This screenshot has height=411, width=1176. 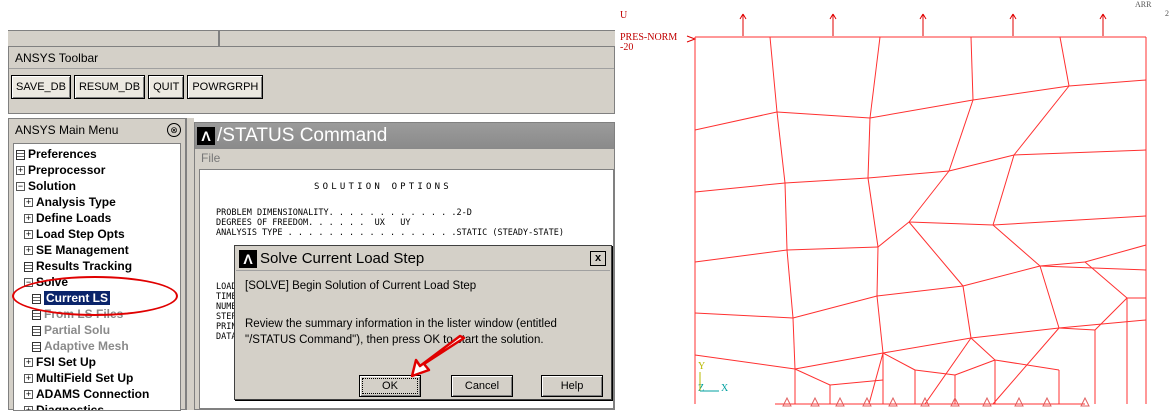 I want to click on menu-file: File, so click(x=404, y=158).